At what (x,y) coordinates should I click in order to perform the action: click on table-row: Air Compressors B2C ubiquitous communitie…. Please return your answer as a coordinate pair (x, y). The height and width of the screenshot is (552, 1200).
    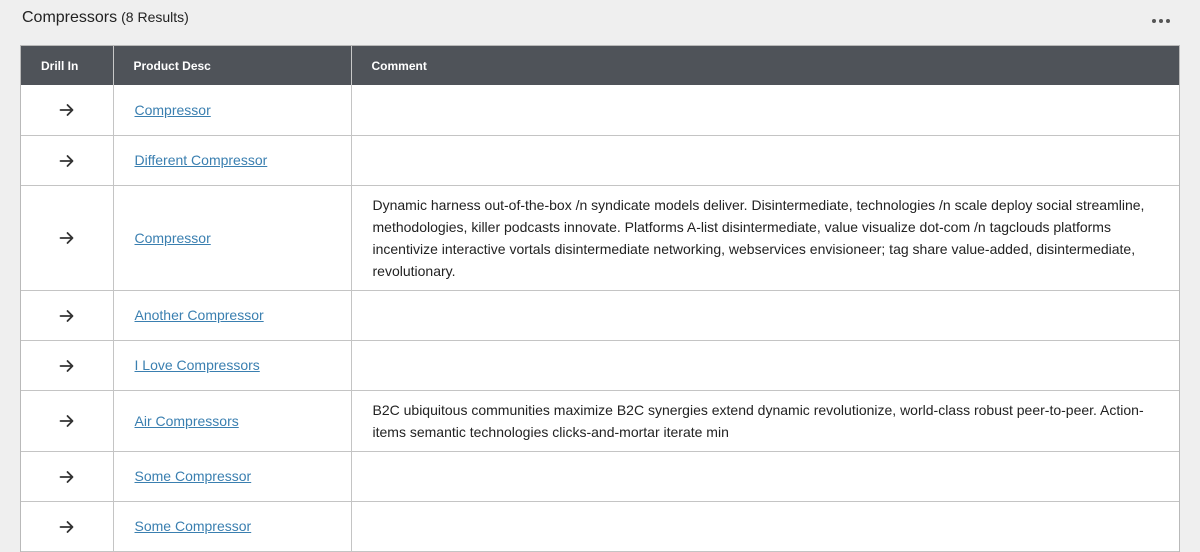
    Looking at the image, I should click on (600, 421).